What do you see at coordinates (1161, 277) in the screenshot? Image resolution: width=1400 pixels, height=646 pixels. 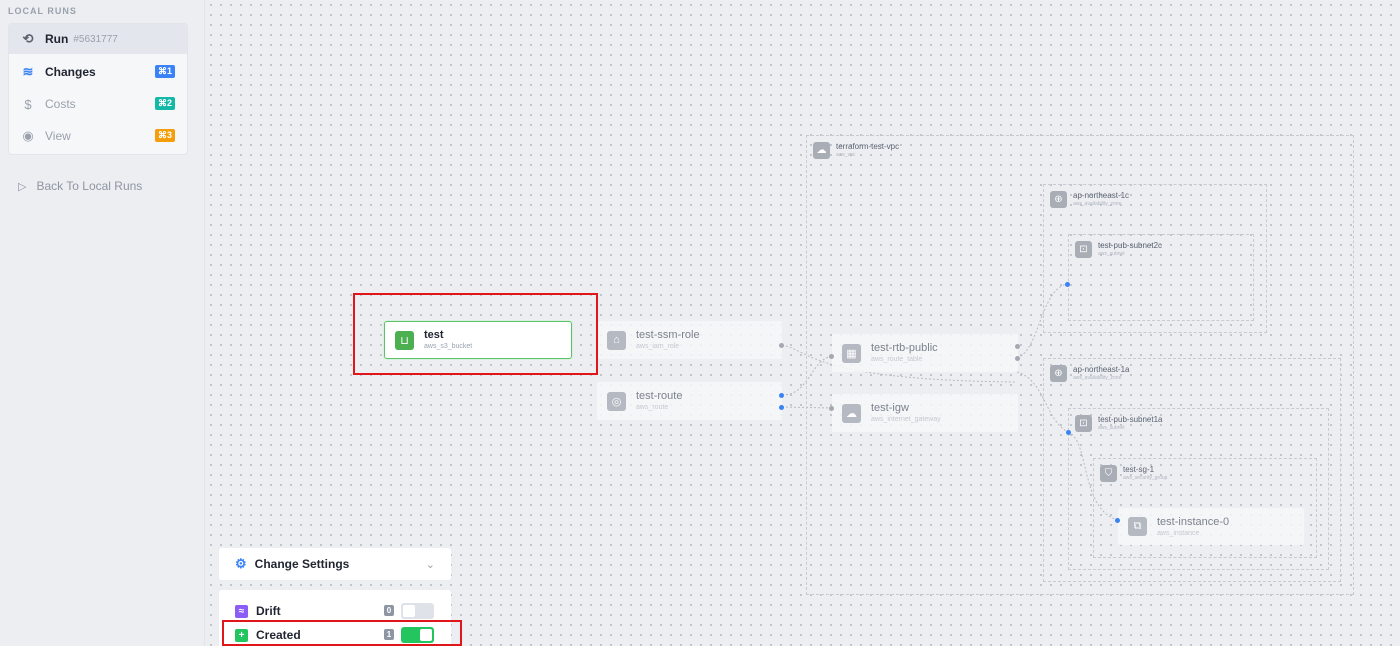 I see `group-subnet-2c: ⊡ test-pub-subnet2c aws_subnet` at bounding box center [1161, 277].